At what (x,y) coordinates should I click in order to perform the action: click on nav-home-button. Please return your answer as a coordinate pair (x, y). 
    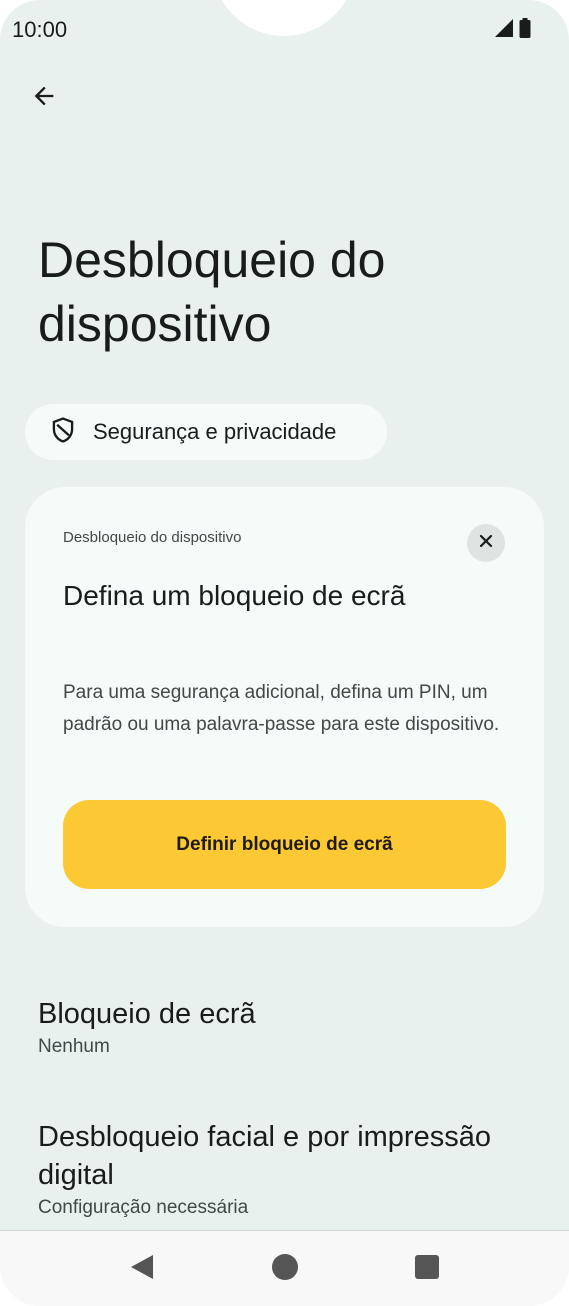
    Looking at the image, I should click on (285, 1268).